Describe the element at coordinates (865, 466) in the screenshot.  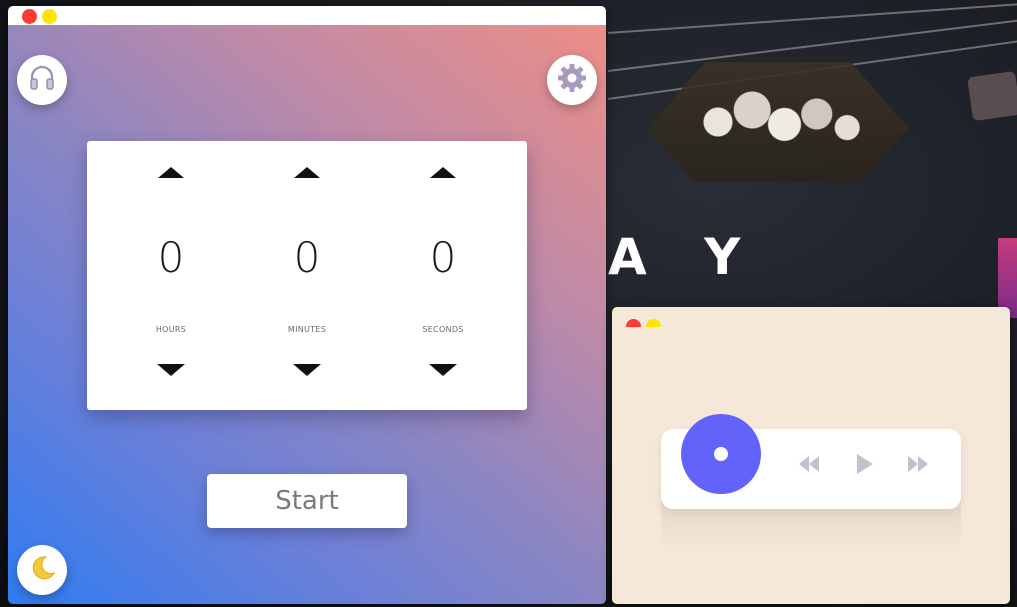
I see `play-icon` at that location.